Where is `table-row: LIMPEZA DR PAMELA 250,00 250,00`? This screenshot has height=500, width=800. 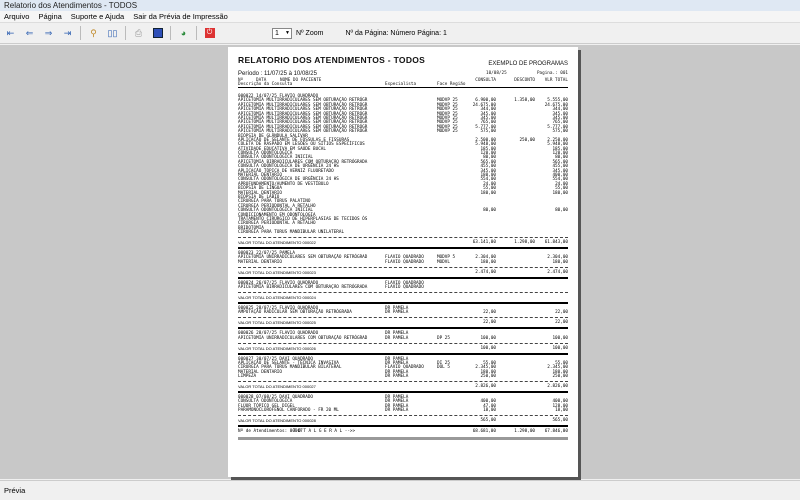 table-row: LIMPEZA DR PAMELA 250,00 250,00 is located at coordinates (403, 377).